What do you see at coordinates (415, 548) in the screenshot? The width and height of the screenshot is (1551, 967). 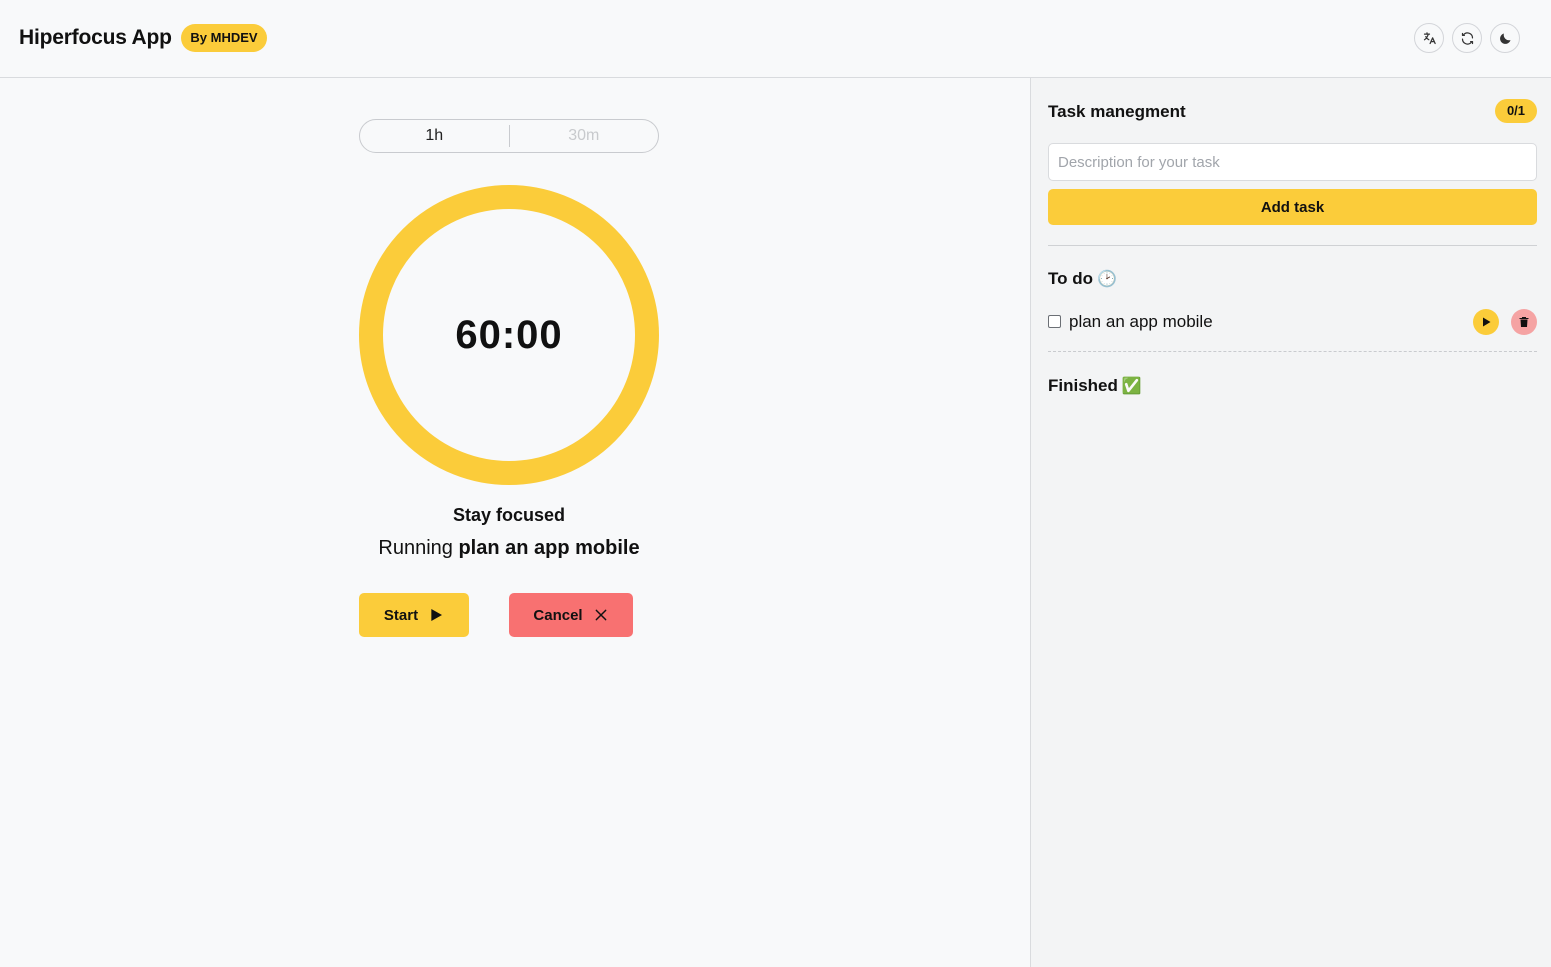 I see `running-prefix: Running` at bounding box center [415, 548].